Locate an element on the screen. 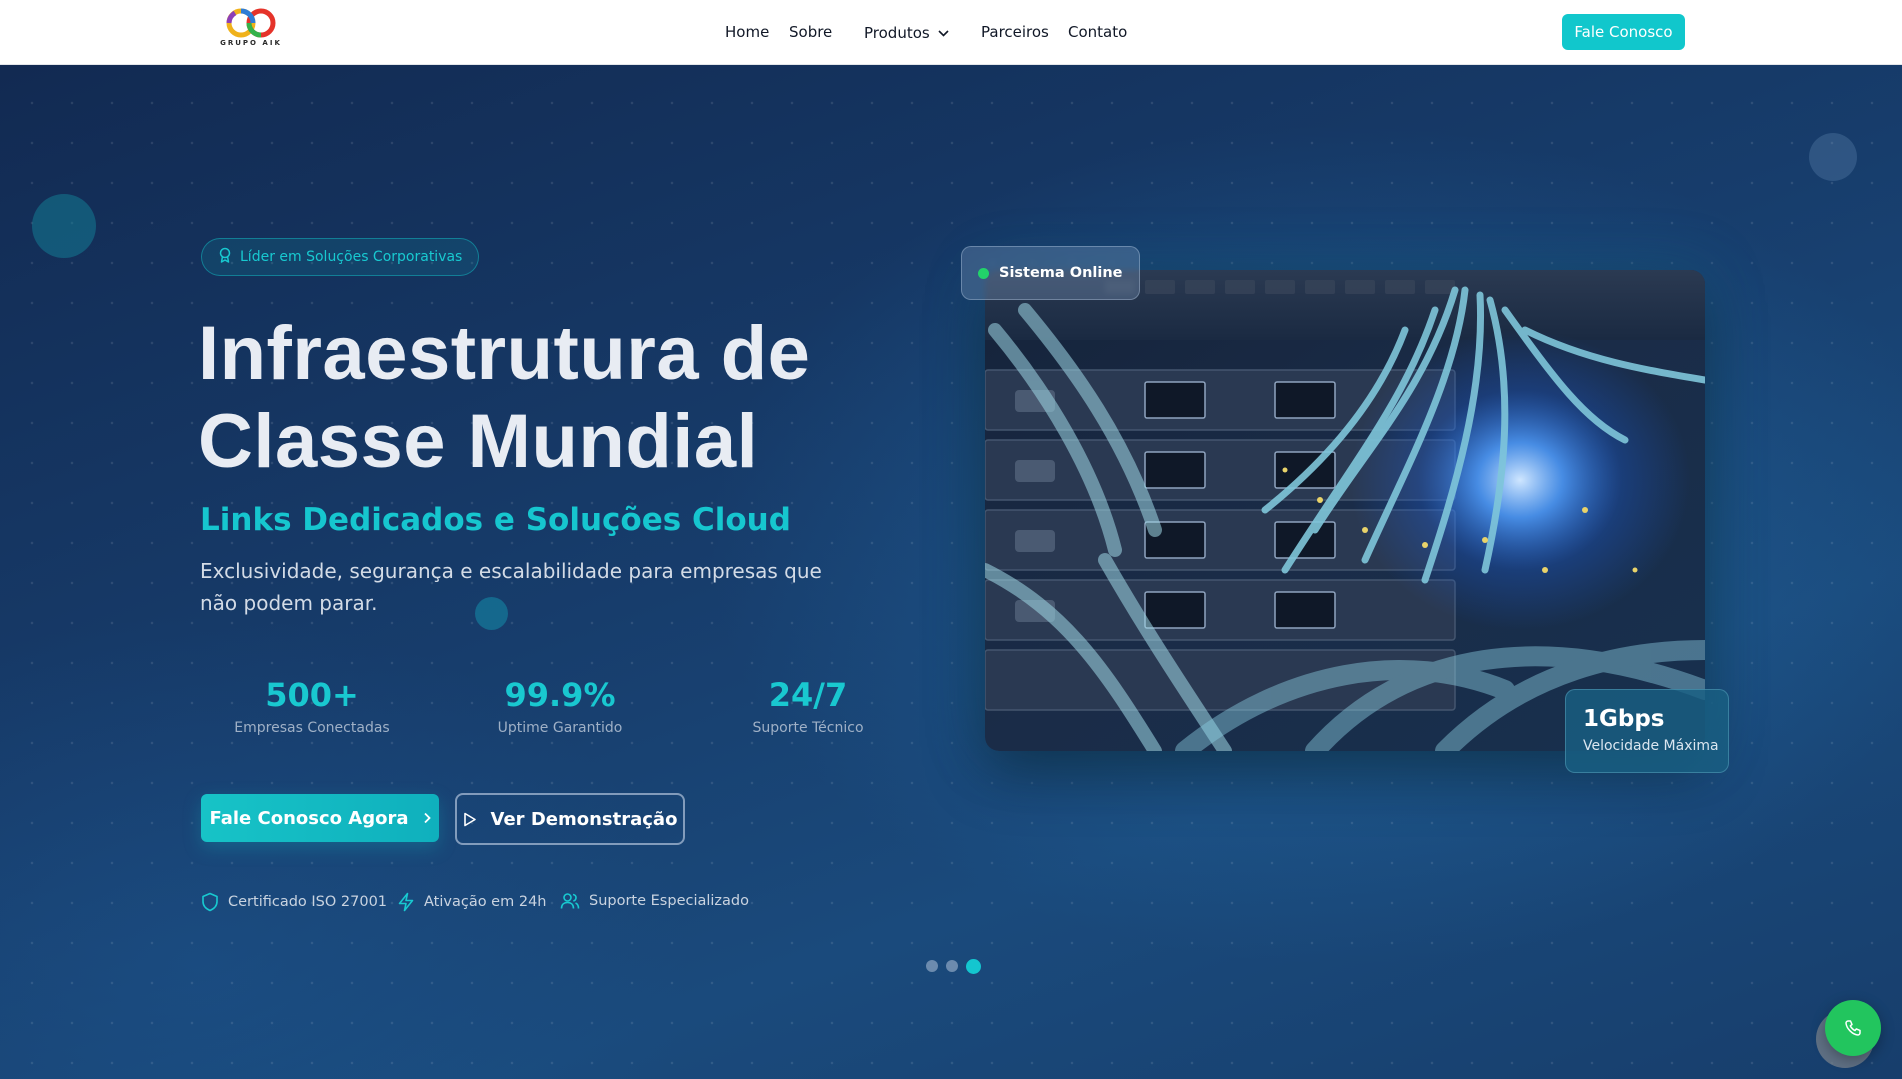 This screenshot has height=1079, width=1902. fale-conosco-agora-button: Fale Conosco Agora is located at coordinates (320, 818).